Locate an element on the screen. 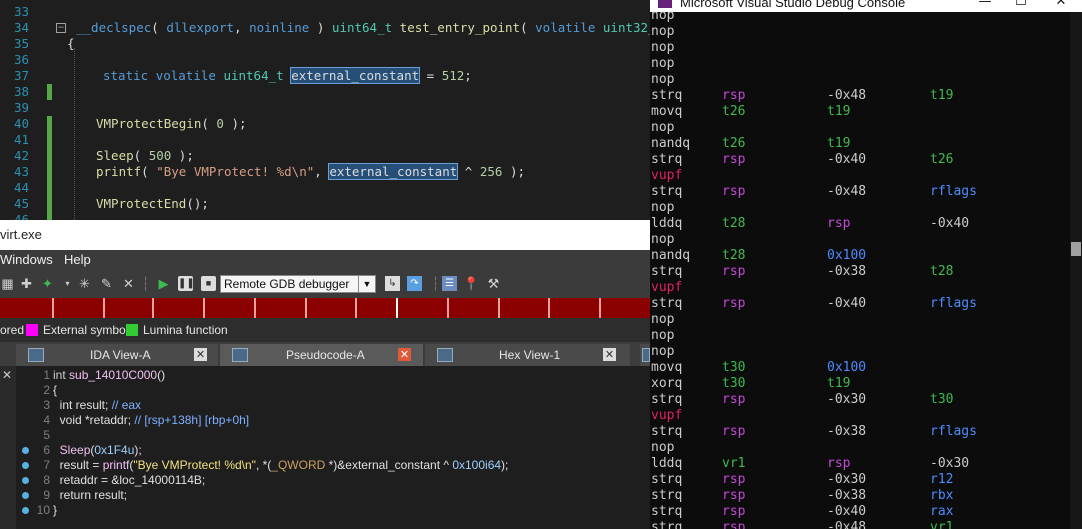 The image size is (1082, 529). visual-studio-icon is located at coordinates (665, 4).